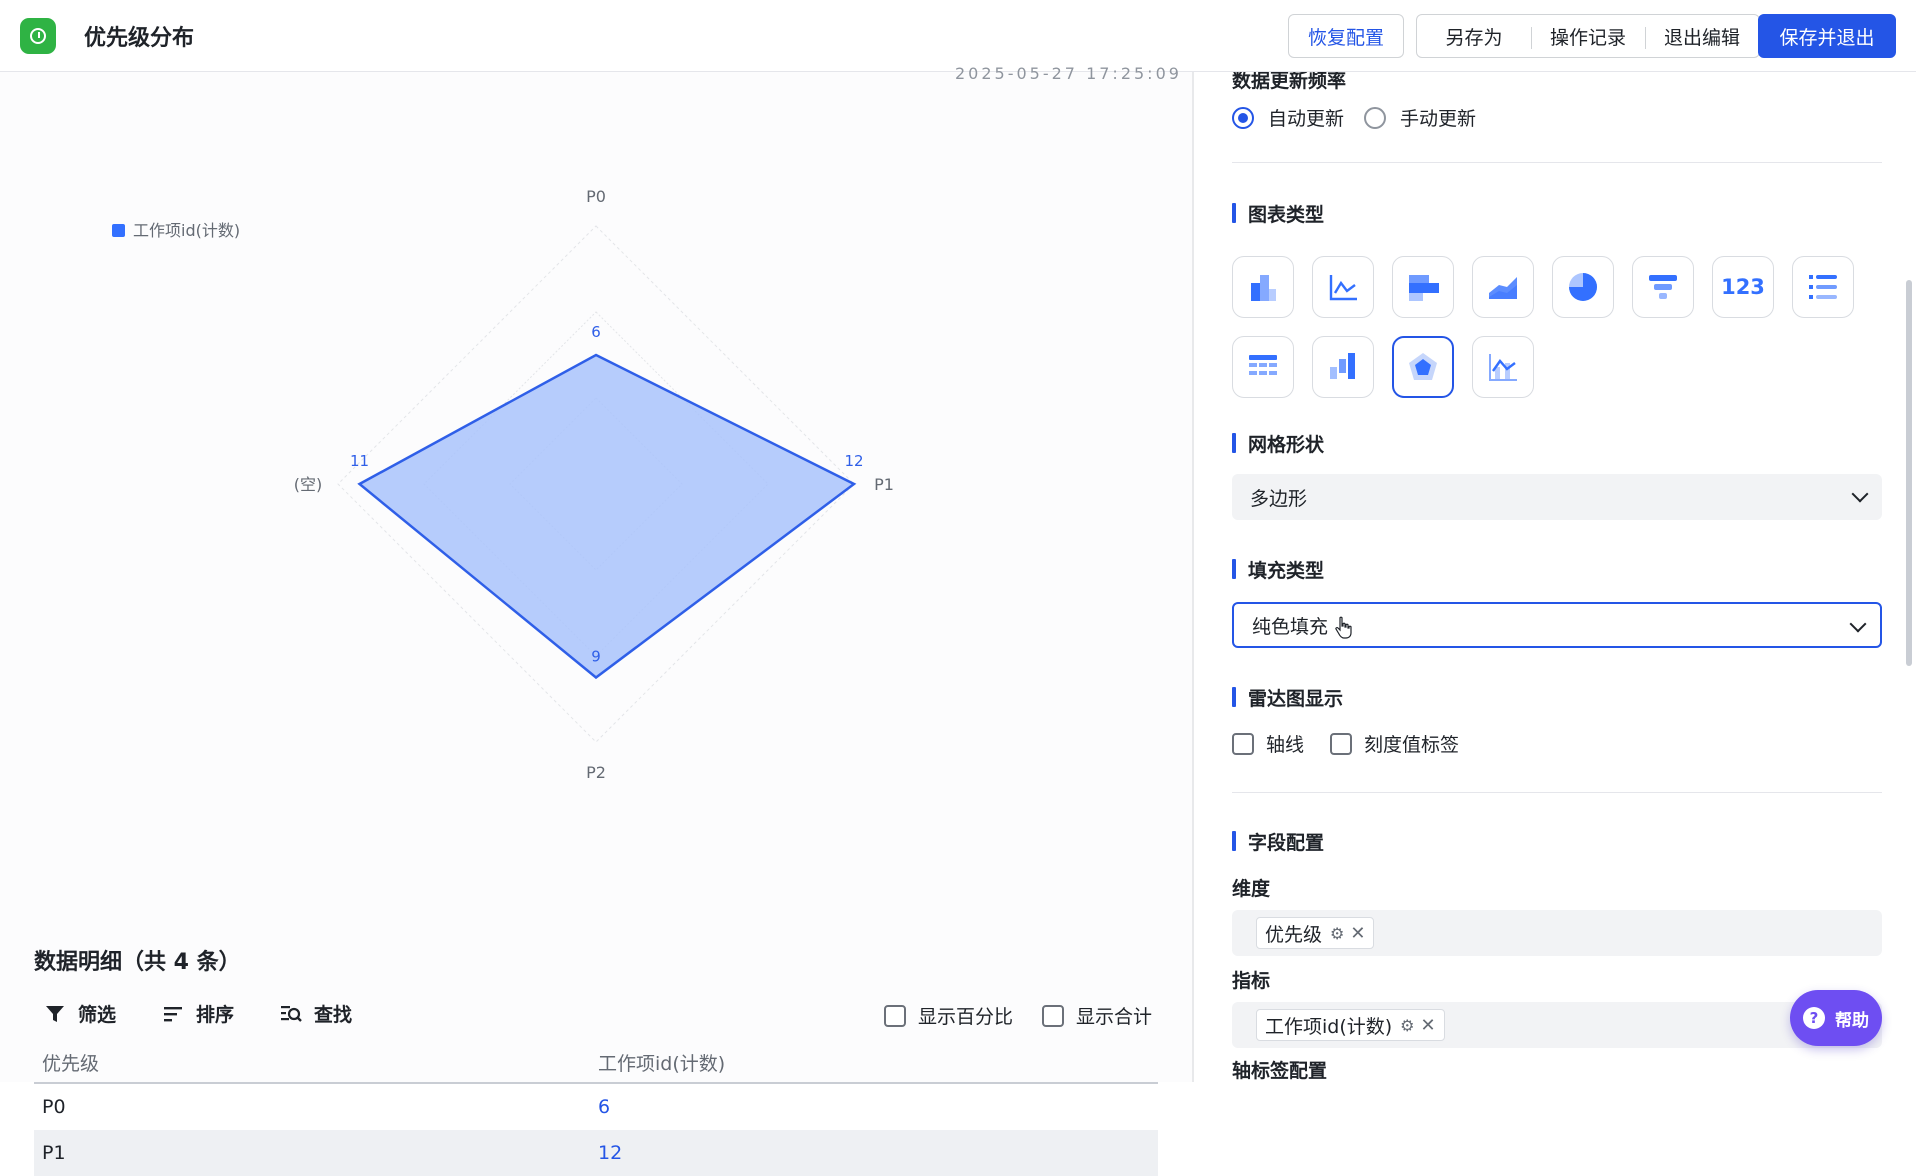 This screenshot has height=1176, width=1916. What do you see at coordinates (1278, 569) in the screenshot?
I see `fill-type-title: 填充类型` at bounding box center [1278, 569].